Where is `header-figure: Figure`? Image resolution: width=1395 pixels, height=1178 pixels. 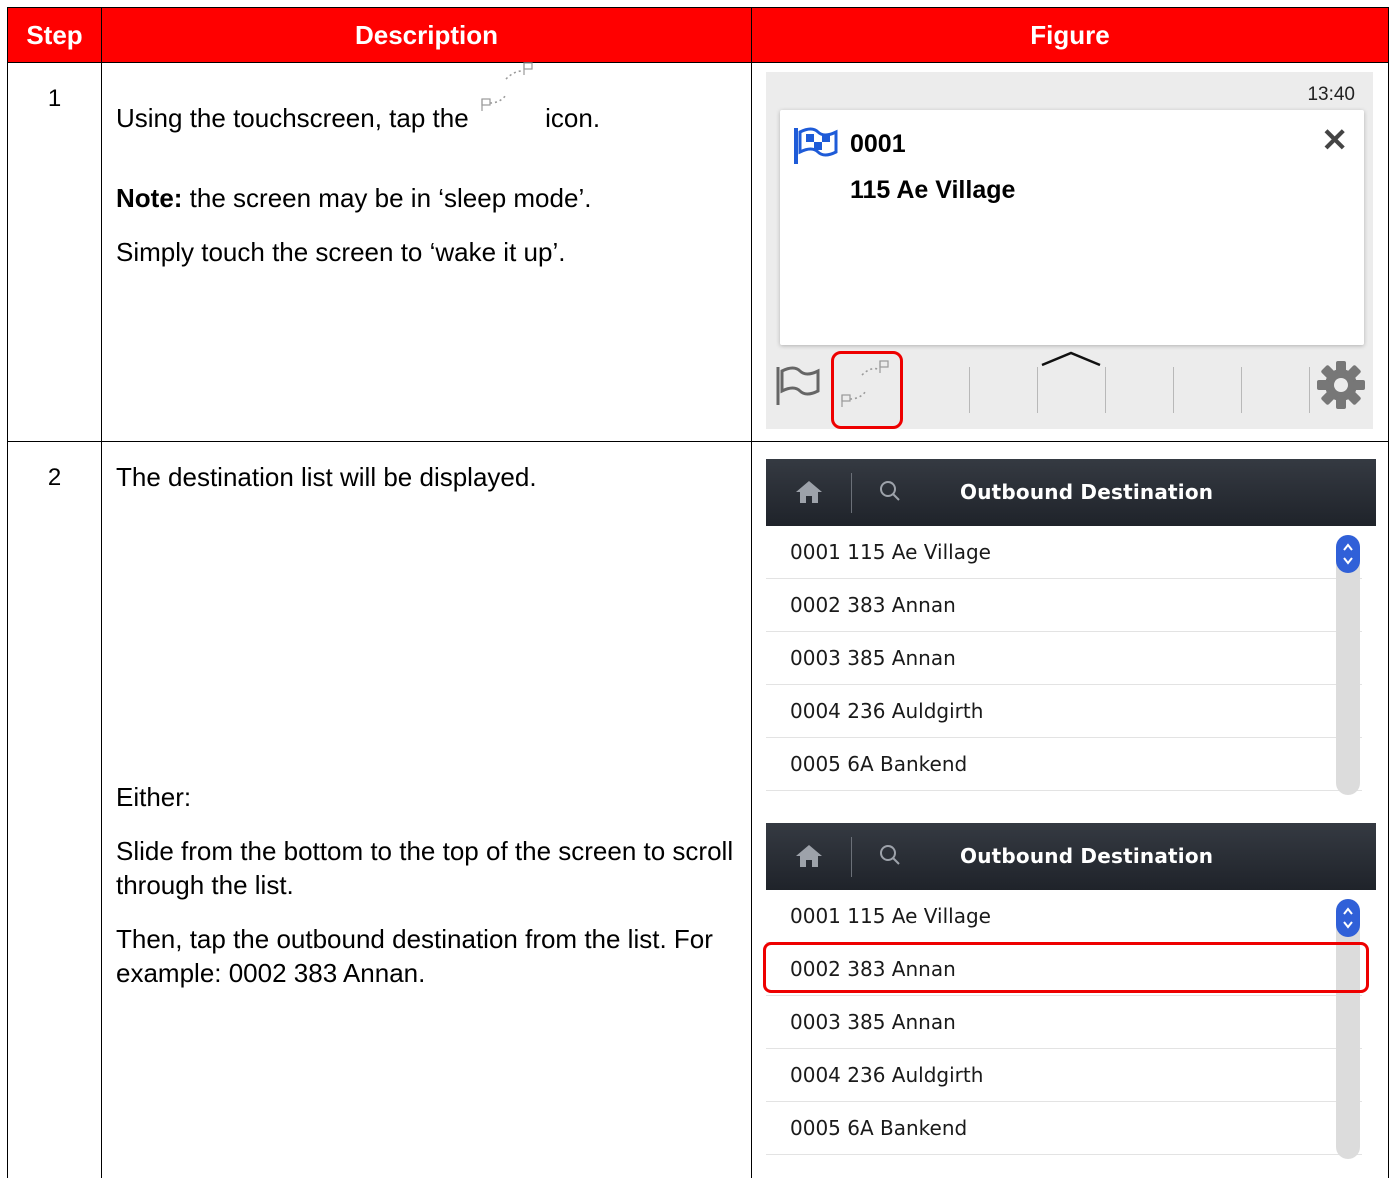
header-figure: Figure is located at coordinates (1070, 35).